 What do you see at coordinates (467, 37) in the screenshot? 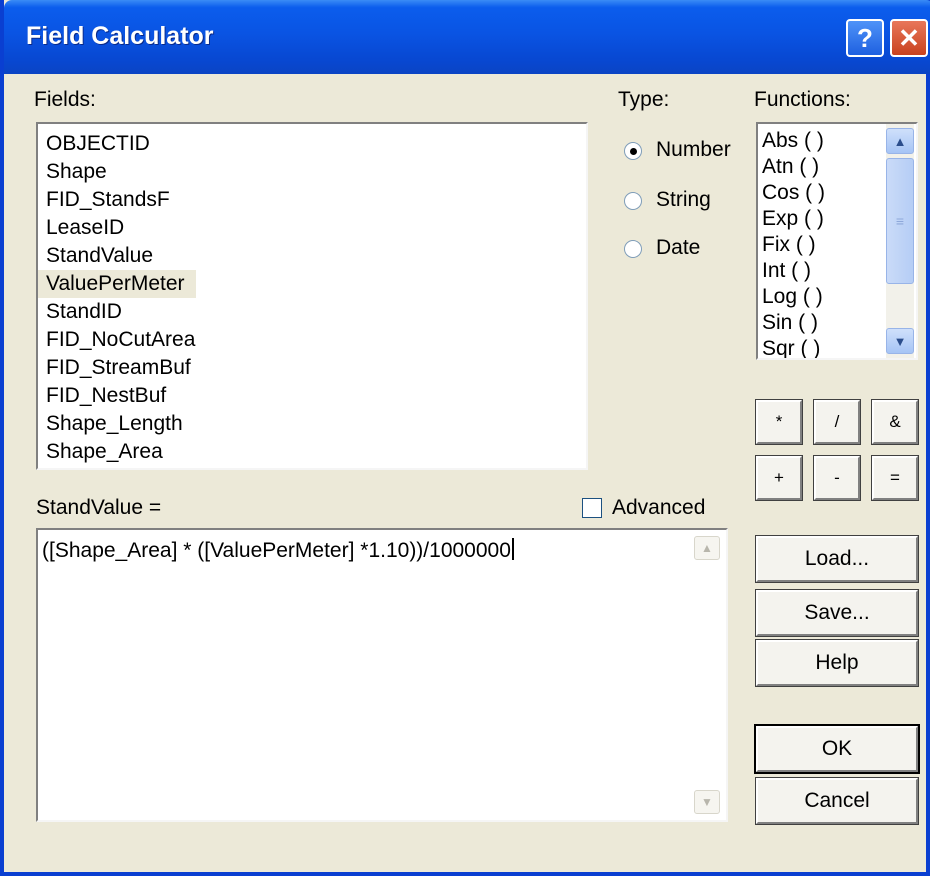
I see `title-bar: Field Calculator ? ✕` at bounding box center [467, 37].